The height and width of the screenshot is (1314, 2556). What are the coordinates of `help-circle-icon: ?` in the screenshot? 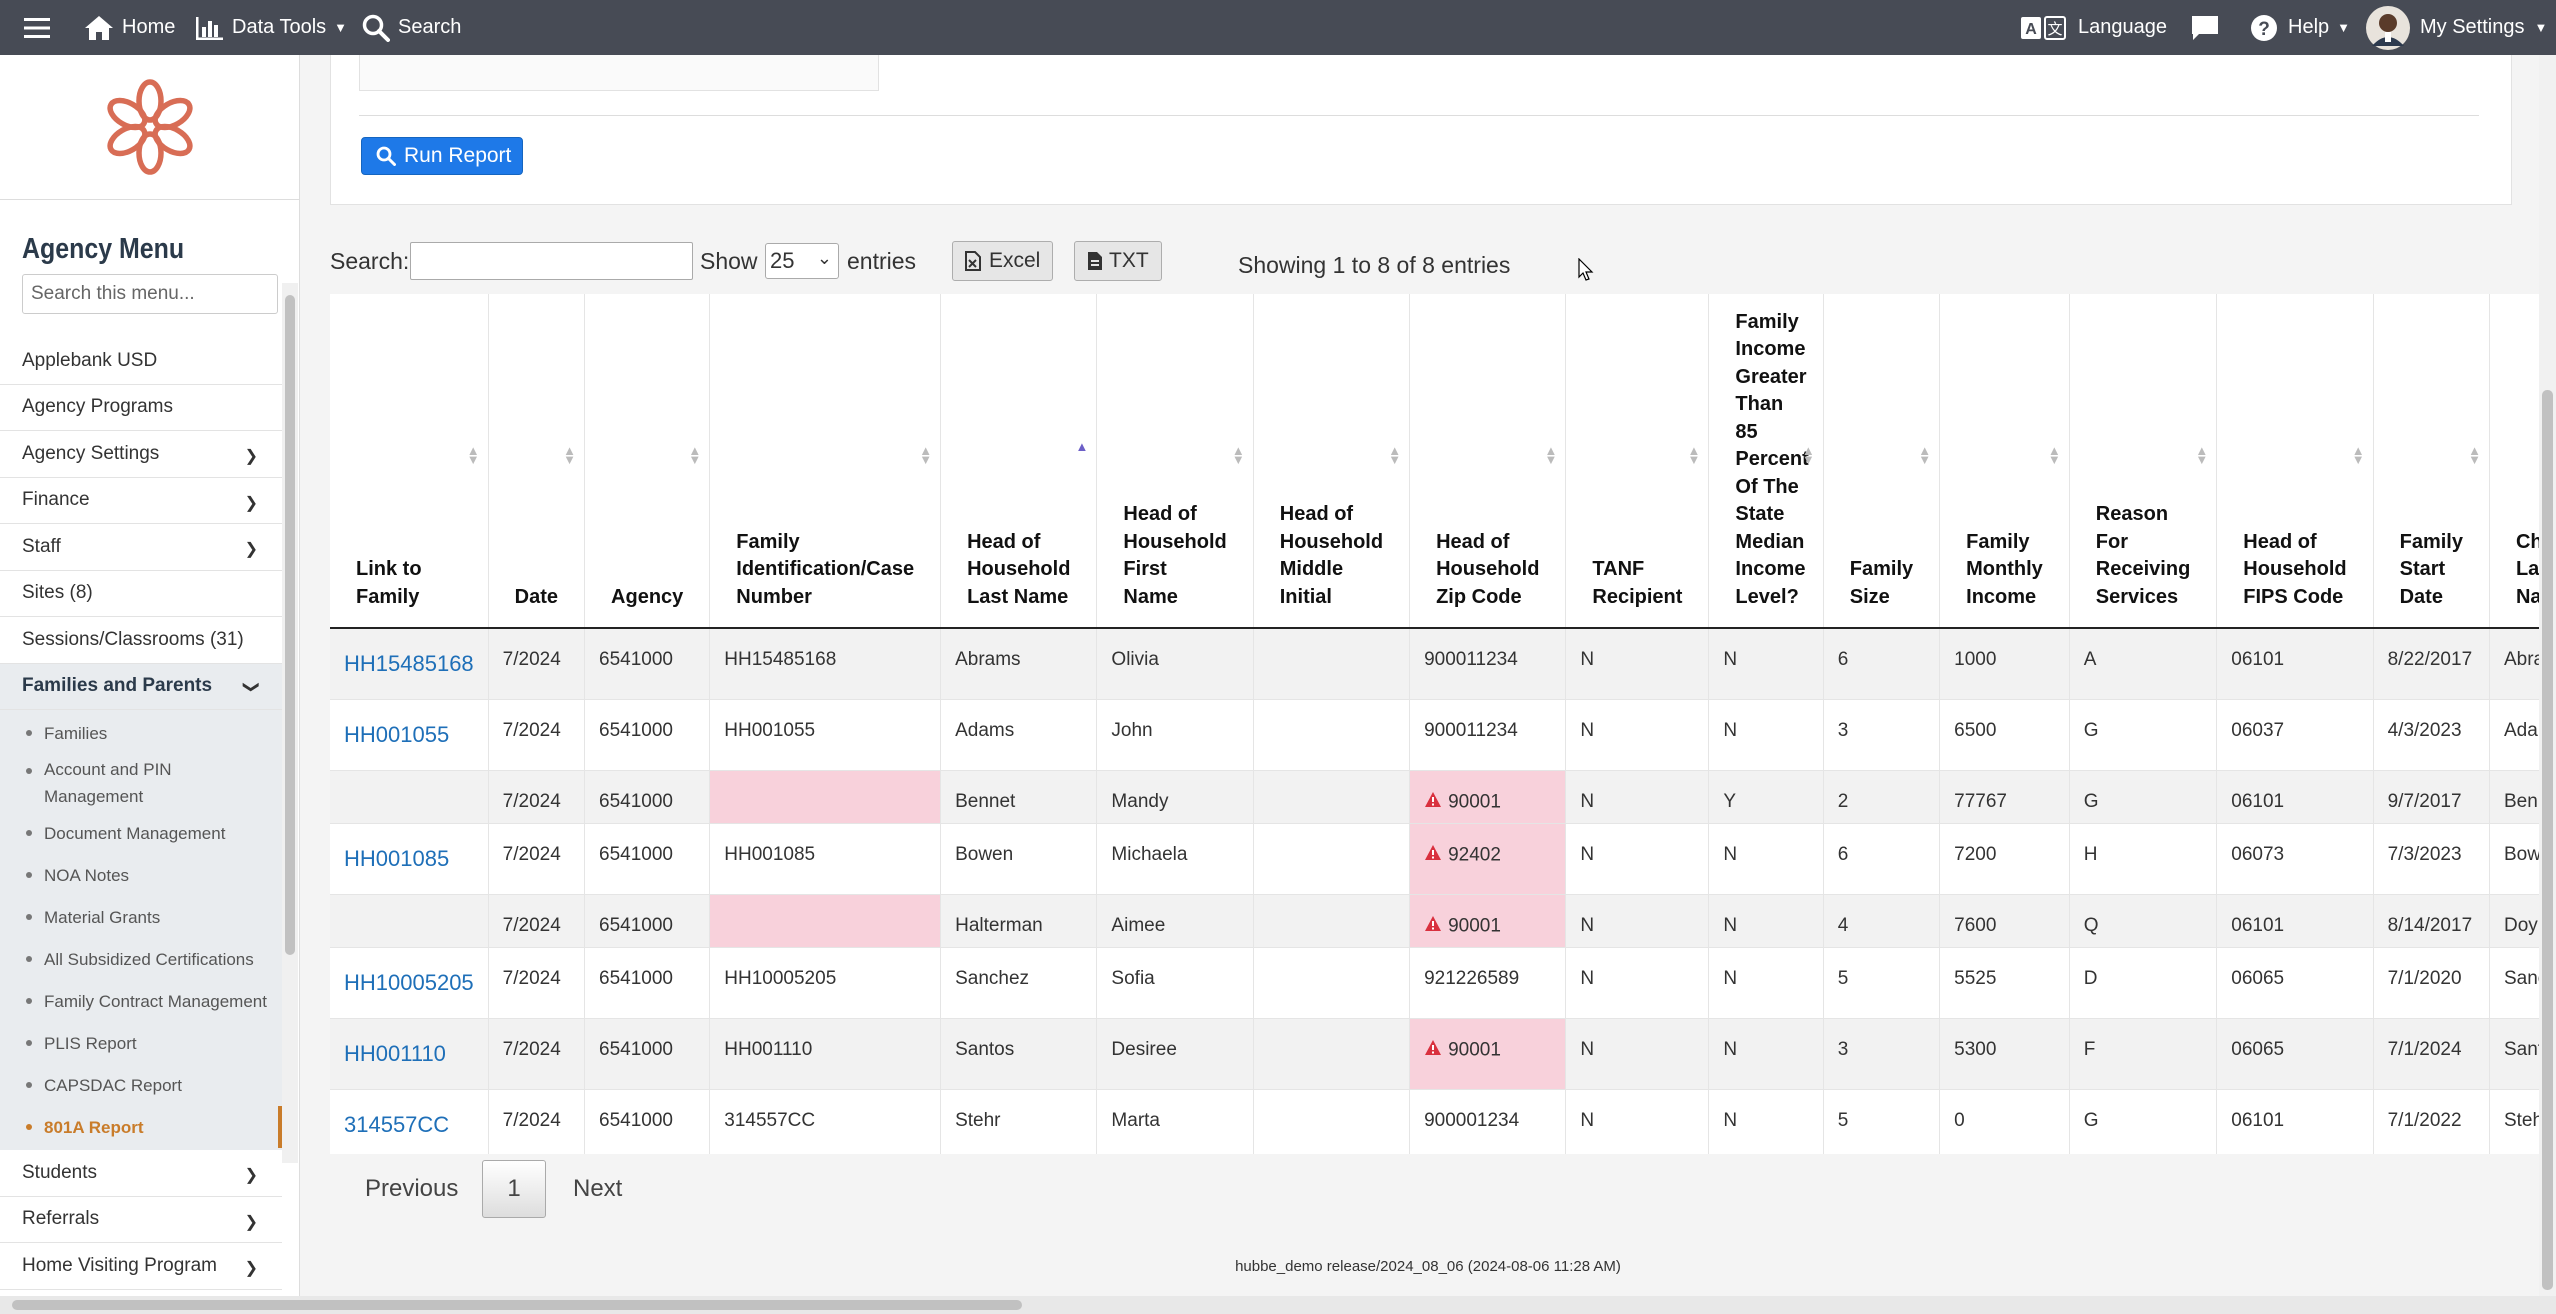 It's located at (2264, 28).